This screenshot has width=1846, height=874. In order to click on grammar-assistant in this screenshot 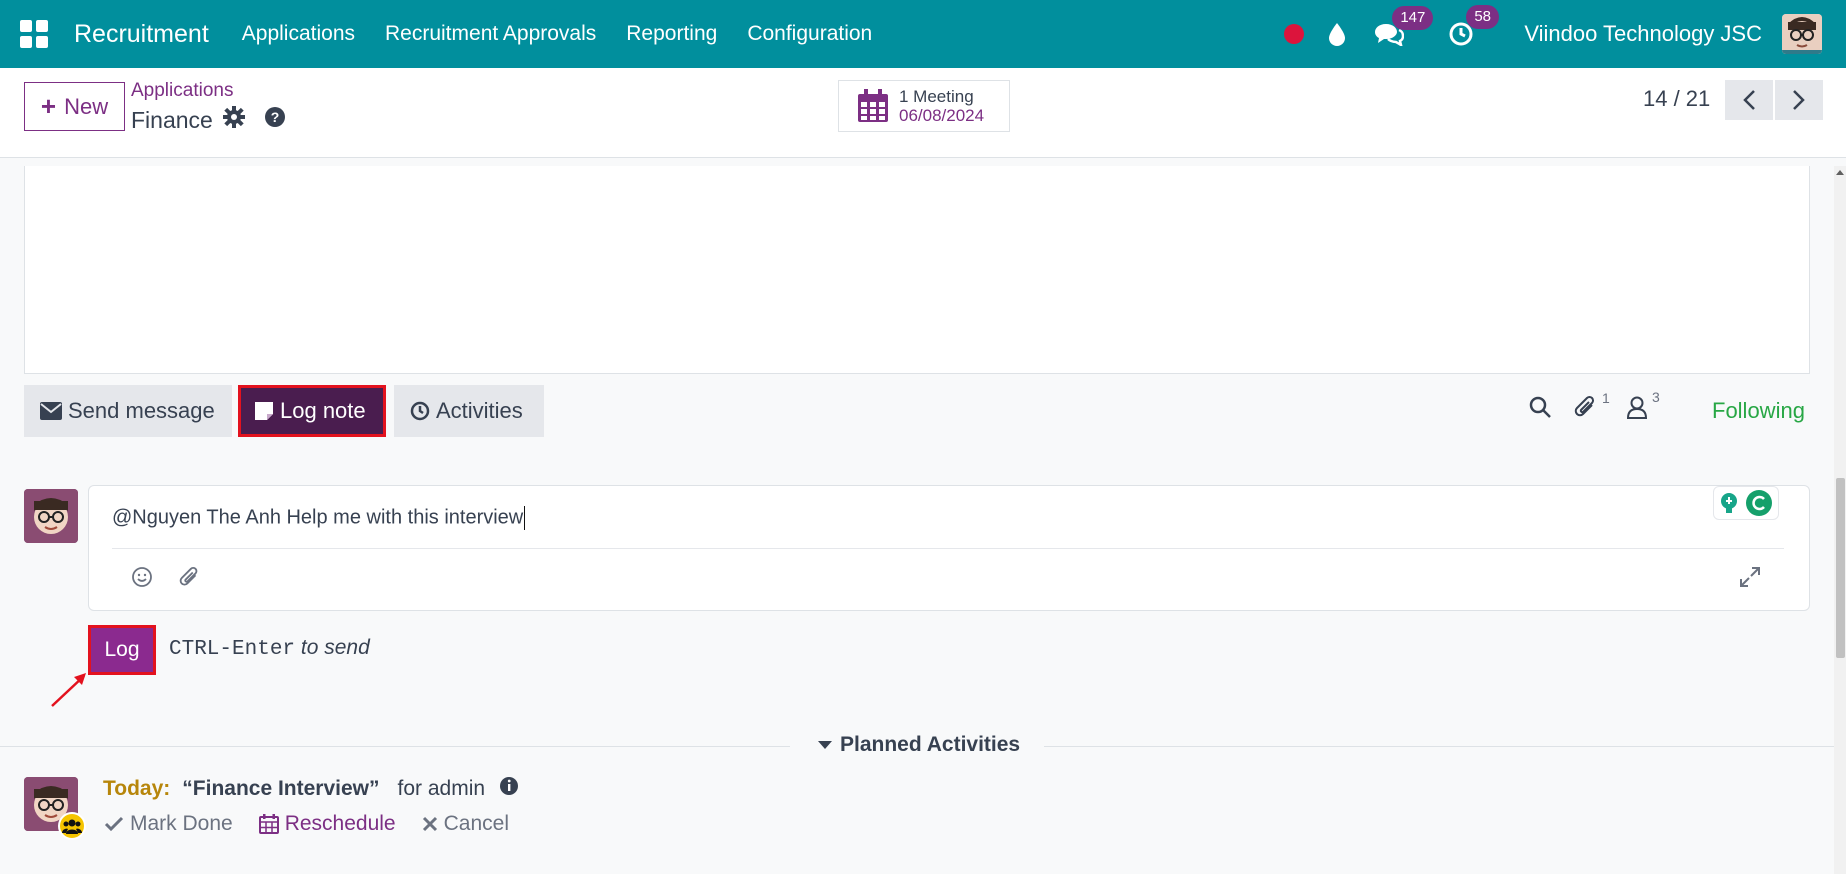, I will do `click(1746, 503)`.